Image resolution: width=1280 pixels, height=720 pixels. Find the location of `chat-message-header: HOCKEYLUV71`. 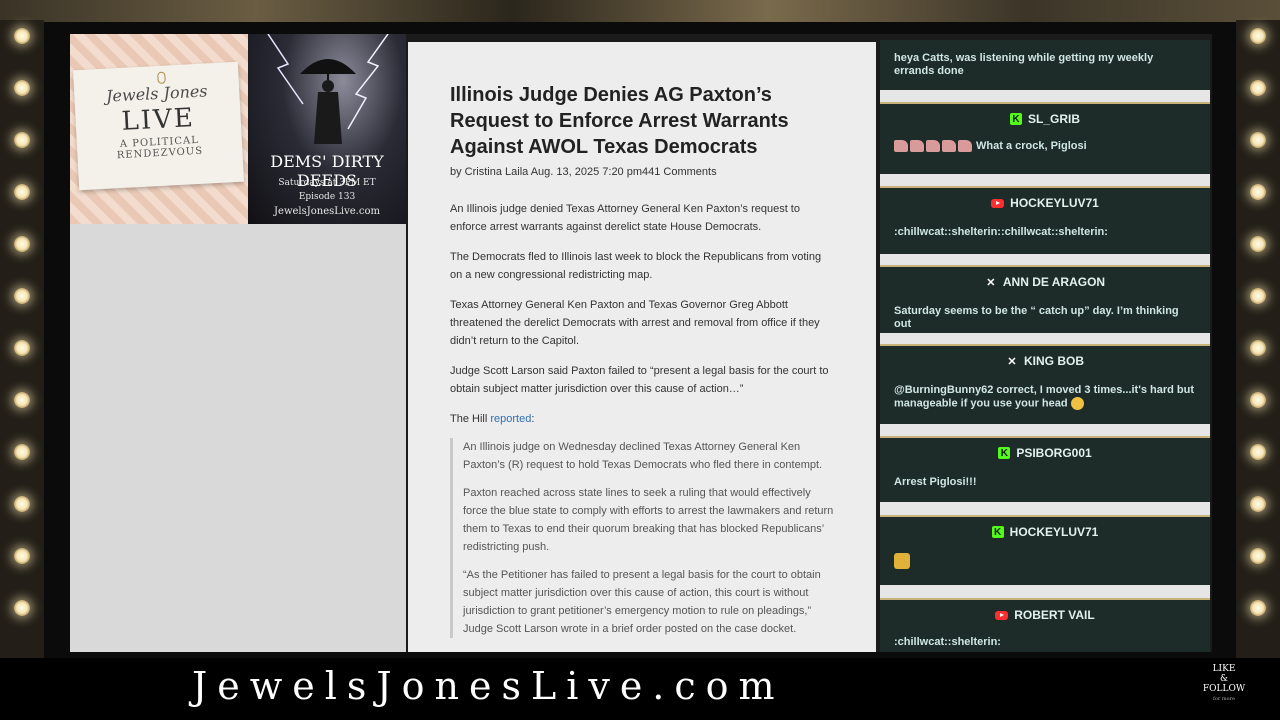

chat-message-header: HOCKEYLUV71 is located at coordinates (1045, 203).